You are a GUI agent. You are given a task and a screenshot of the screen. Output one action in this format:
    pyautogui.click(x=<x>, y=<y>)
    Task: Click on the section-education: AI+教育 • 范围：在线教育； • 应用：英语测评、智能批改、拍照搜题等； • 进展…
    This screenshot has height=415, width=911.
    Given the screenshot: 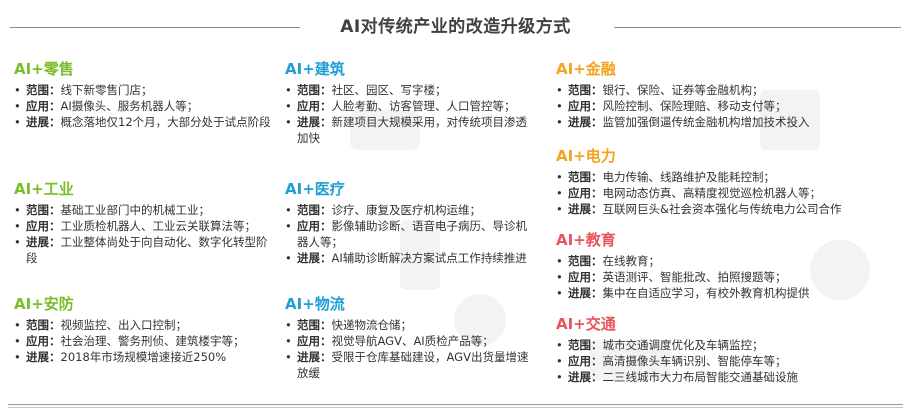 What is the action you would take?
    pyautogui.click(x=730, y=266)
    